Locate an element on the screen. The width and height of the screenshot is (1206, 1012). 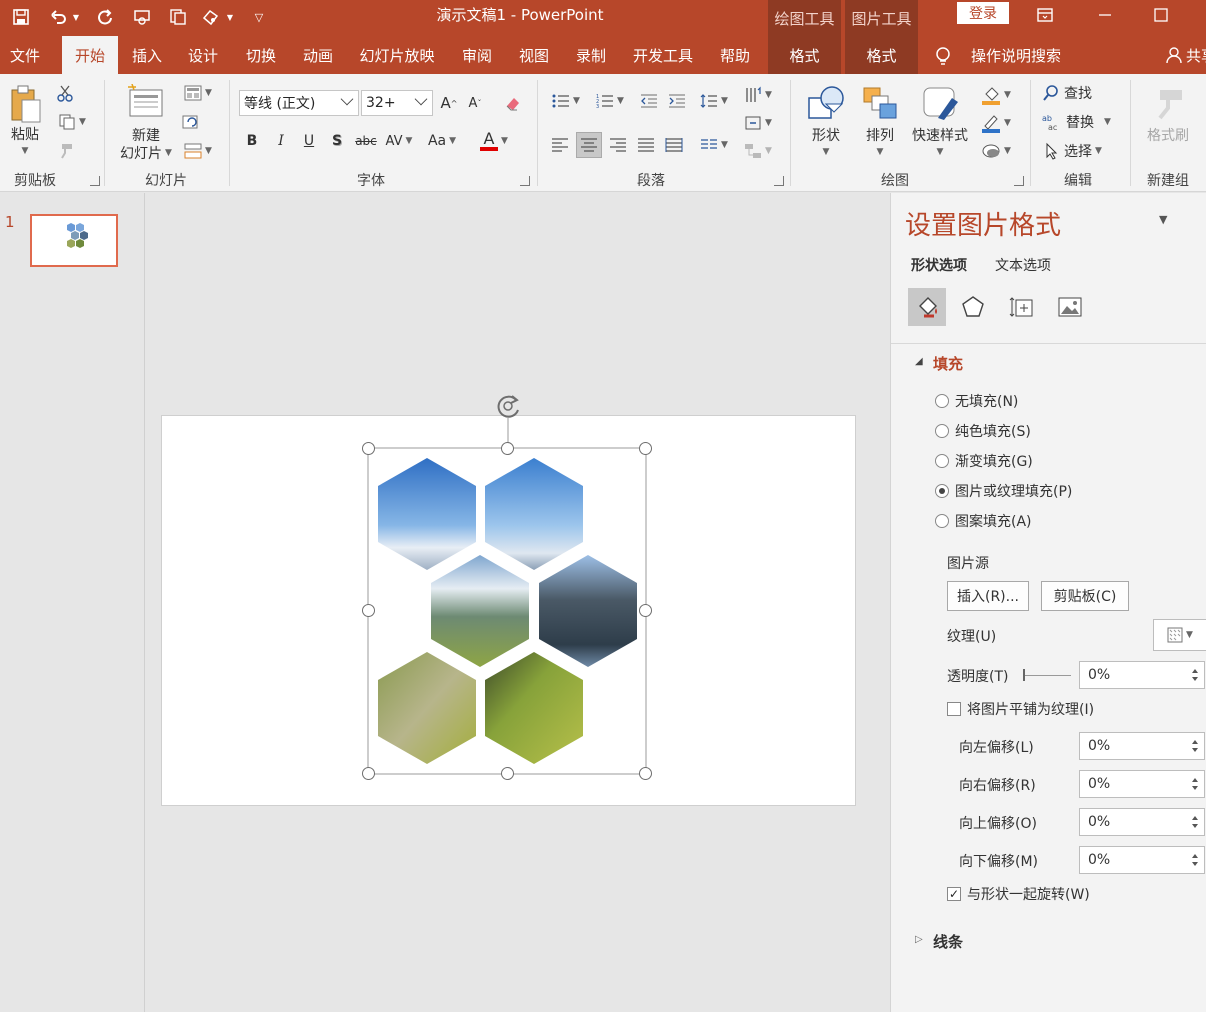
new-slide-label: 新建 is located at coordinates (146, 135).